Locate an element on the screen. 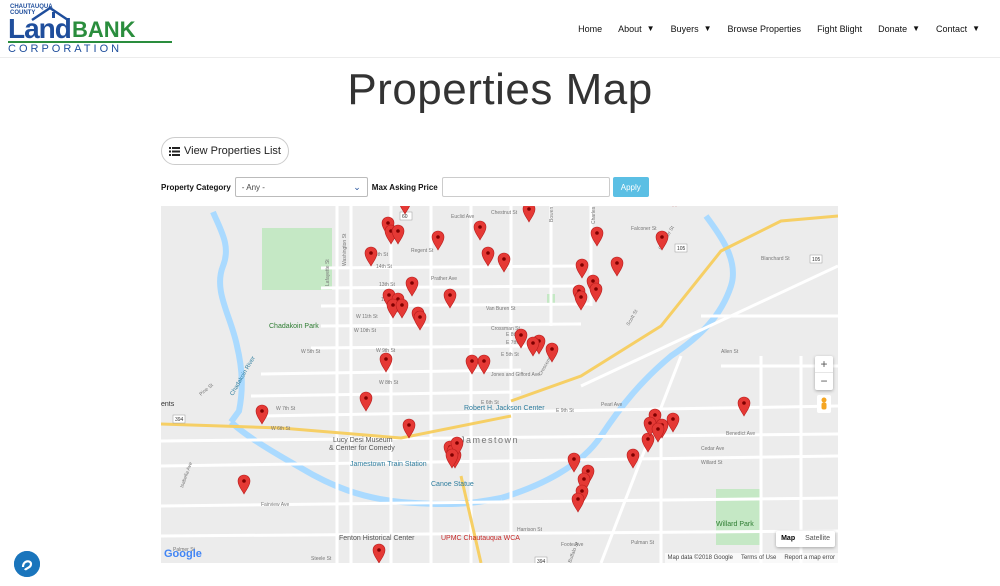  street-label: Regent St is located at coordinates (422, 251).